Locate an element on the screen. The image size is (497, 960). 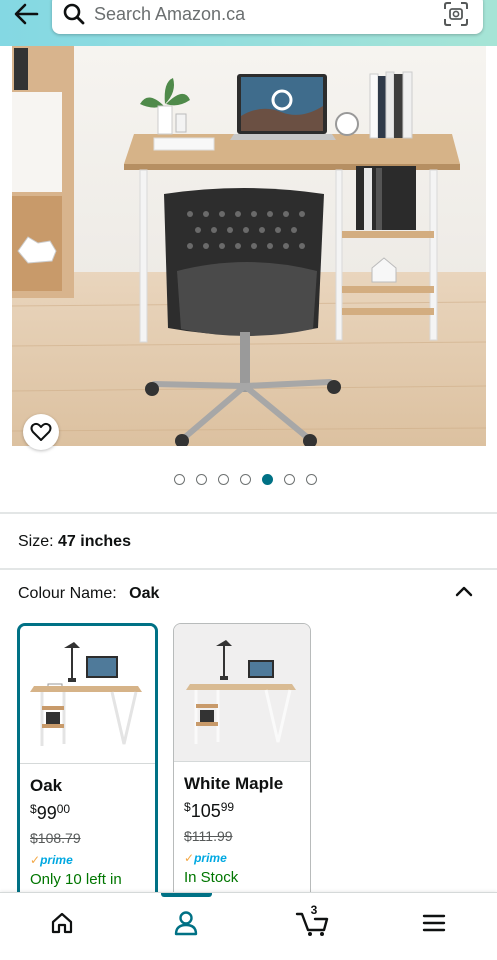
size-value: 47 inches is located at coordinates (94, 541).